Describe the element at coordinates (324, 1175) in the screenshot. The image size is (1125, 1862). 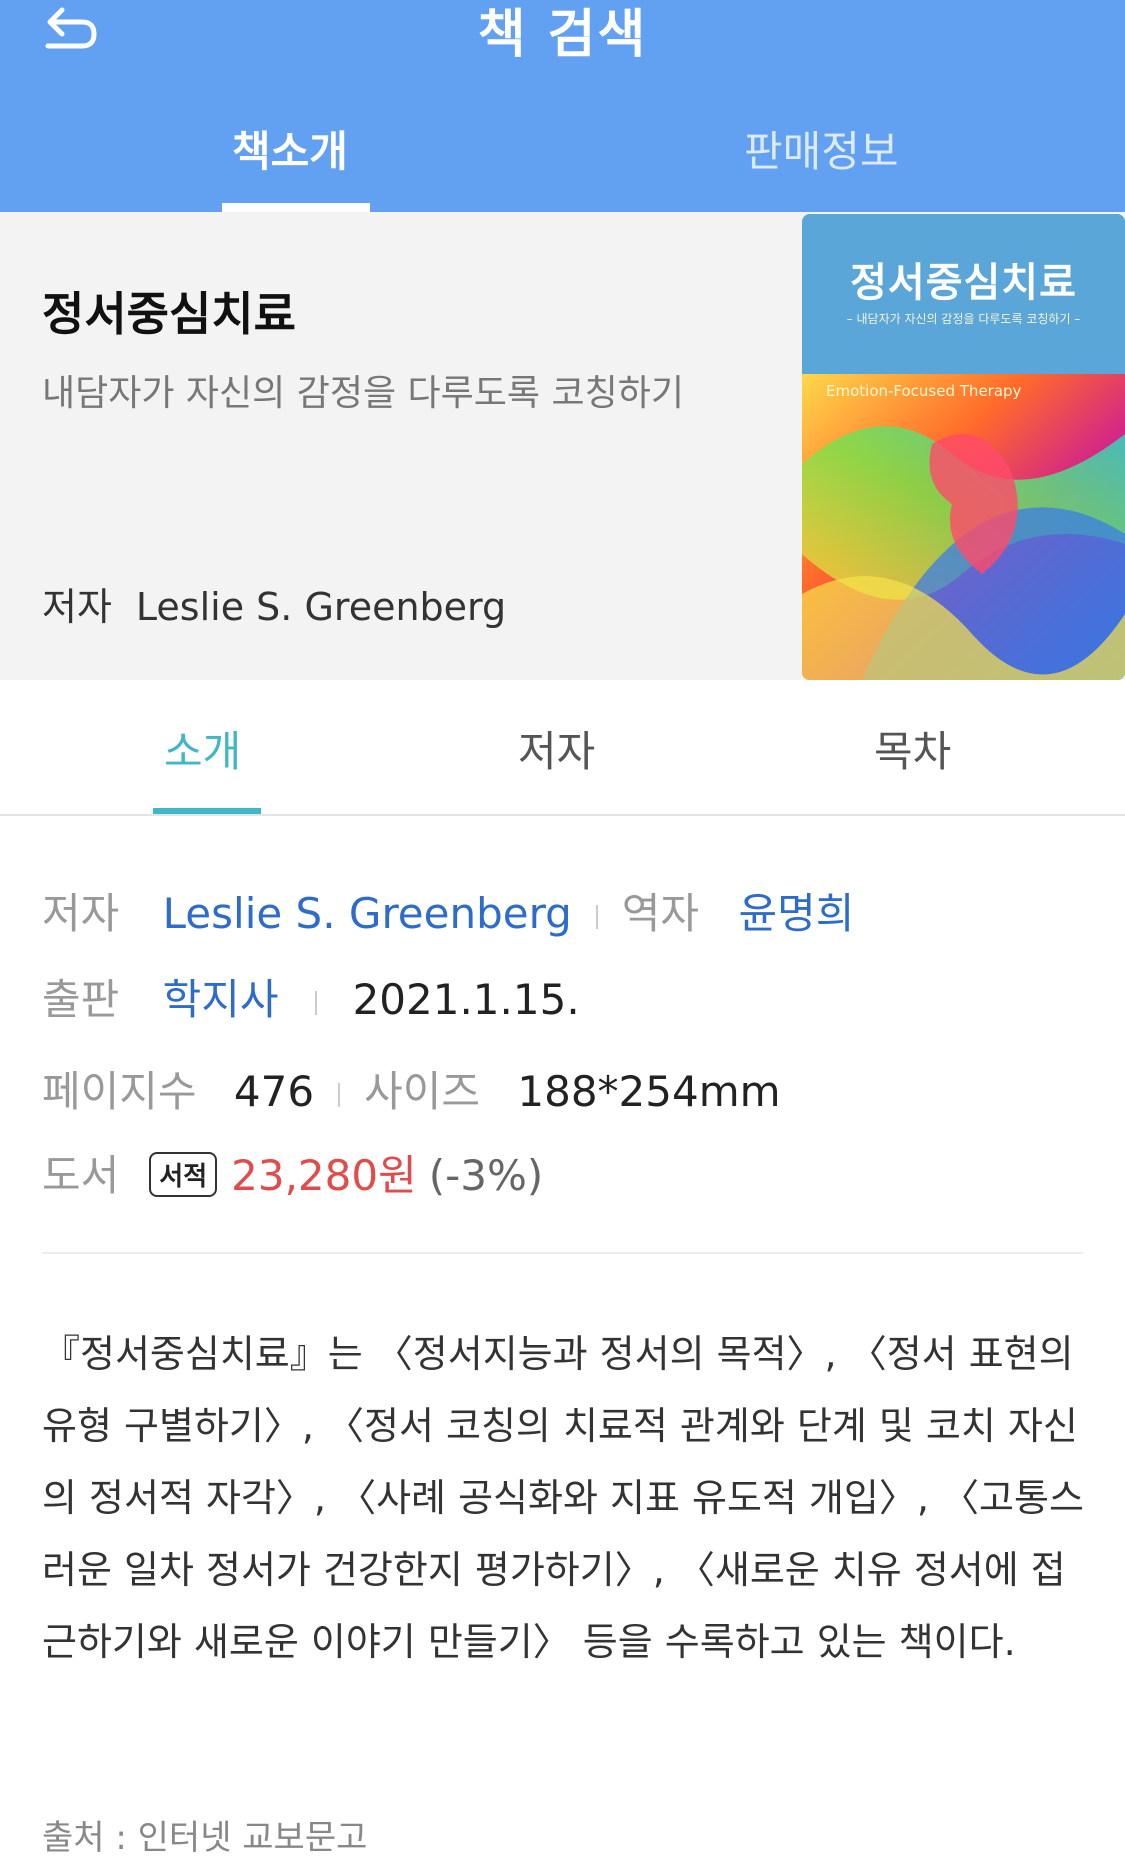
I see `price-value: 23,280원` at that location.